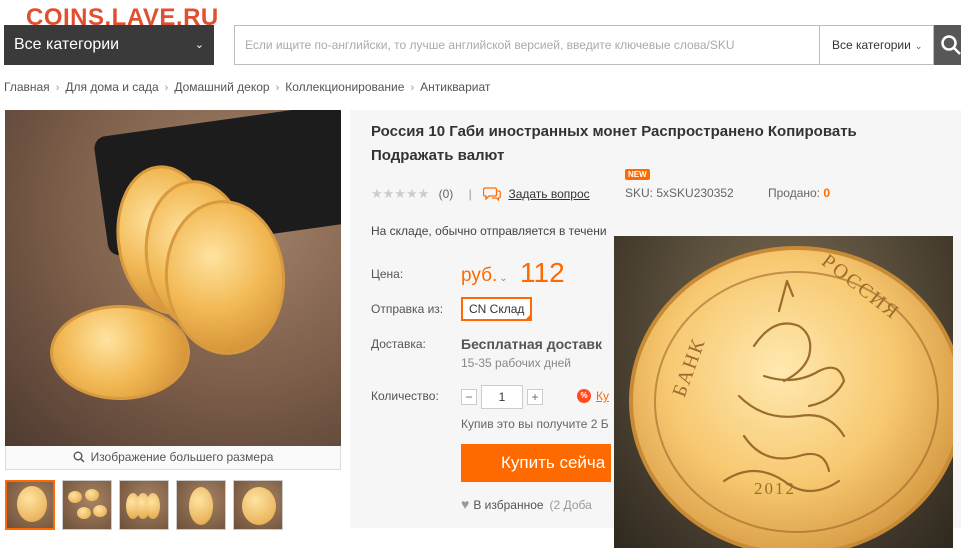  What do you see at coordinates (465, 504) in the screenshot?
I see `heart-icon: ♥` at bounding box center [465, 504].